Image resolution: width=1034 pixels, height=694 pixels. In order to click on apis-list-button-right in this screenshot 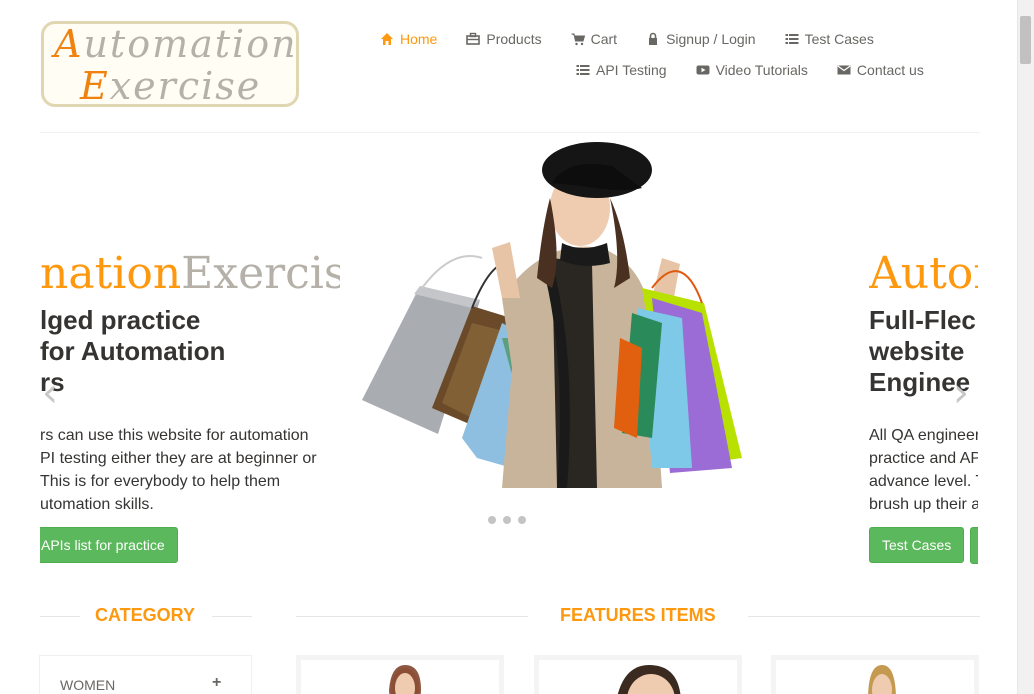, I will do `click(973, 545)`.